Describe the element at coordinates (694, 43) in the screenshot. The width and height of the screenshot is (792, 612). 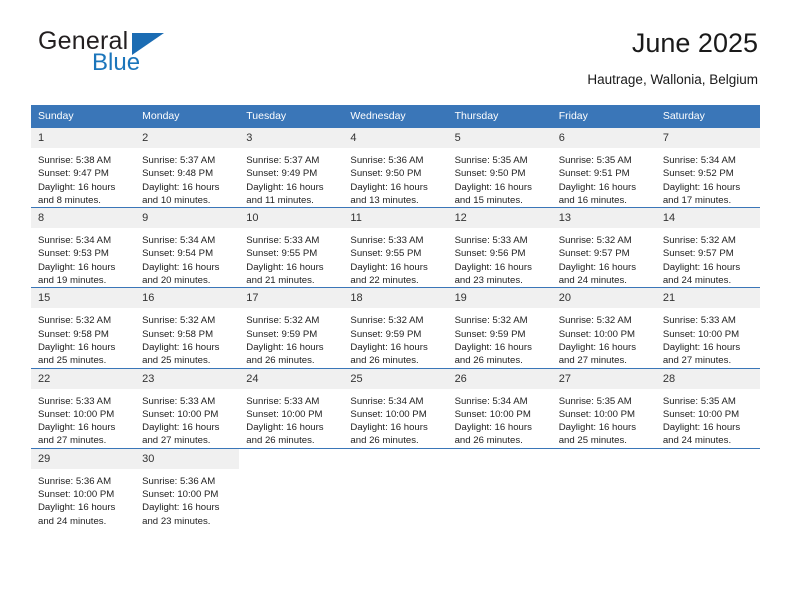
I see `page-title: June 2025` at that location.